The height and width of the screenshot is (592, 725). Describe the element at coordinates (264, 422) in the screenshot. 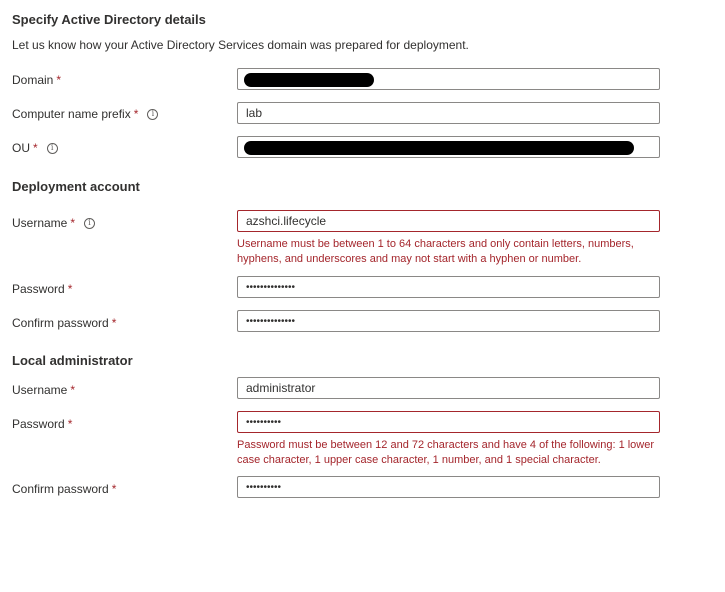

I see `admin-password-value: ••••••••••` at that location.